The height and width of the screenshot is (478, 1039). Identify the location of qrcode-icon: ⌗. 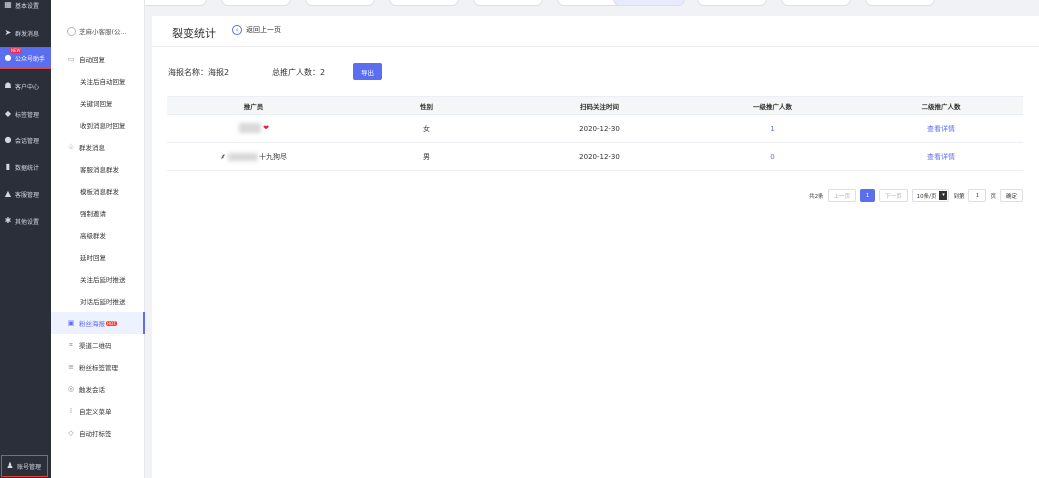
(71, 344).